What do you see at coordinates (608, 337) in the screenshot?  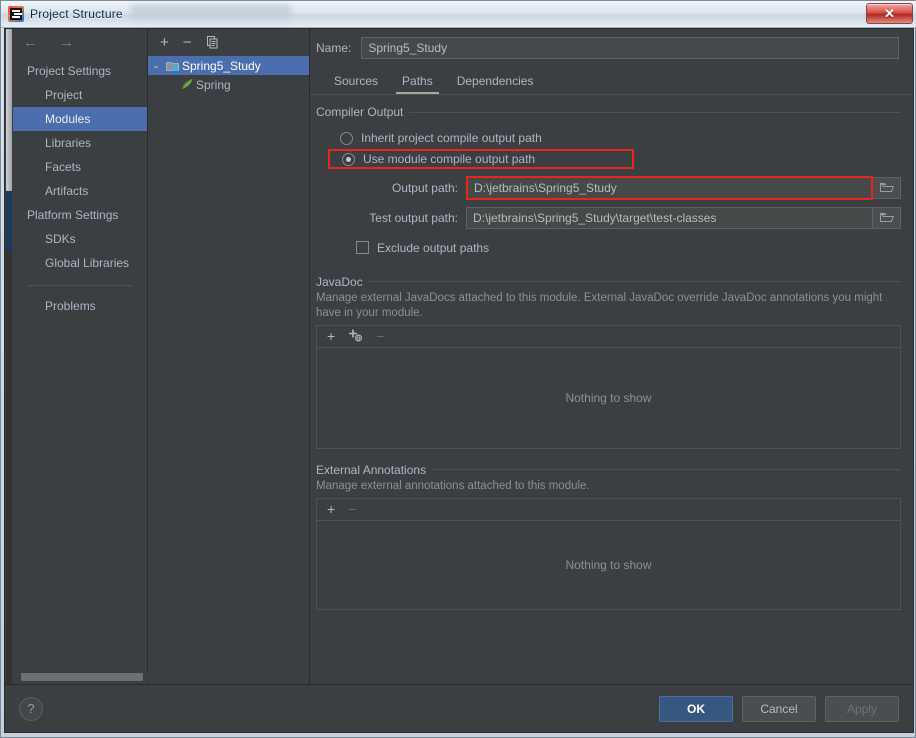 I see `javadoc-toolbar: + −` at bounding box center [608, 337].